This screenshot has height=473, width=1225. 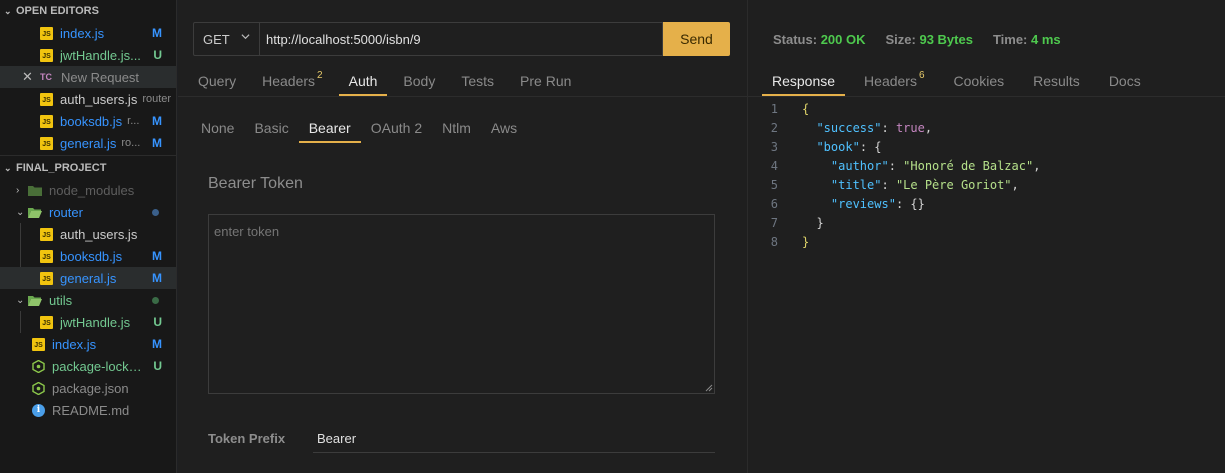 What do you see at coordinates (88, 322) in the screenshot?
I see `file-jwthandle: JS jwtHandle.js U` at bounding box center [88, 322].